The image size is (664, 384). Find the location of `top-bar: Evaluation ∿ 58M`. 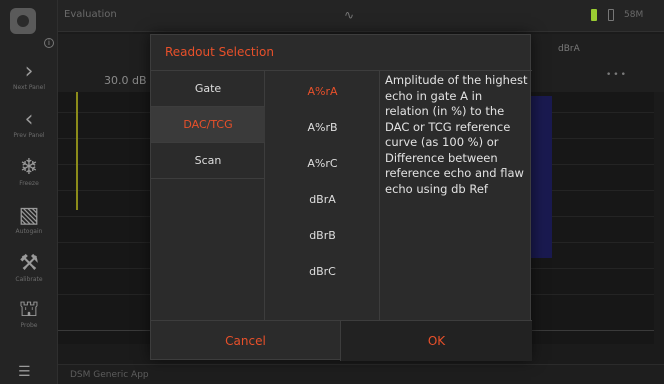

top-bar: Evaluation ∿ 58M is located at coordinates (361, 16).